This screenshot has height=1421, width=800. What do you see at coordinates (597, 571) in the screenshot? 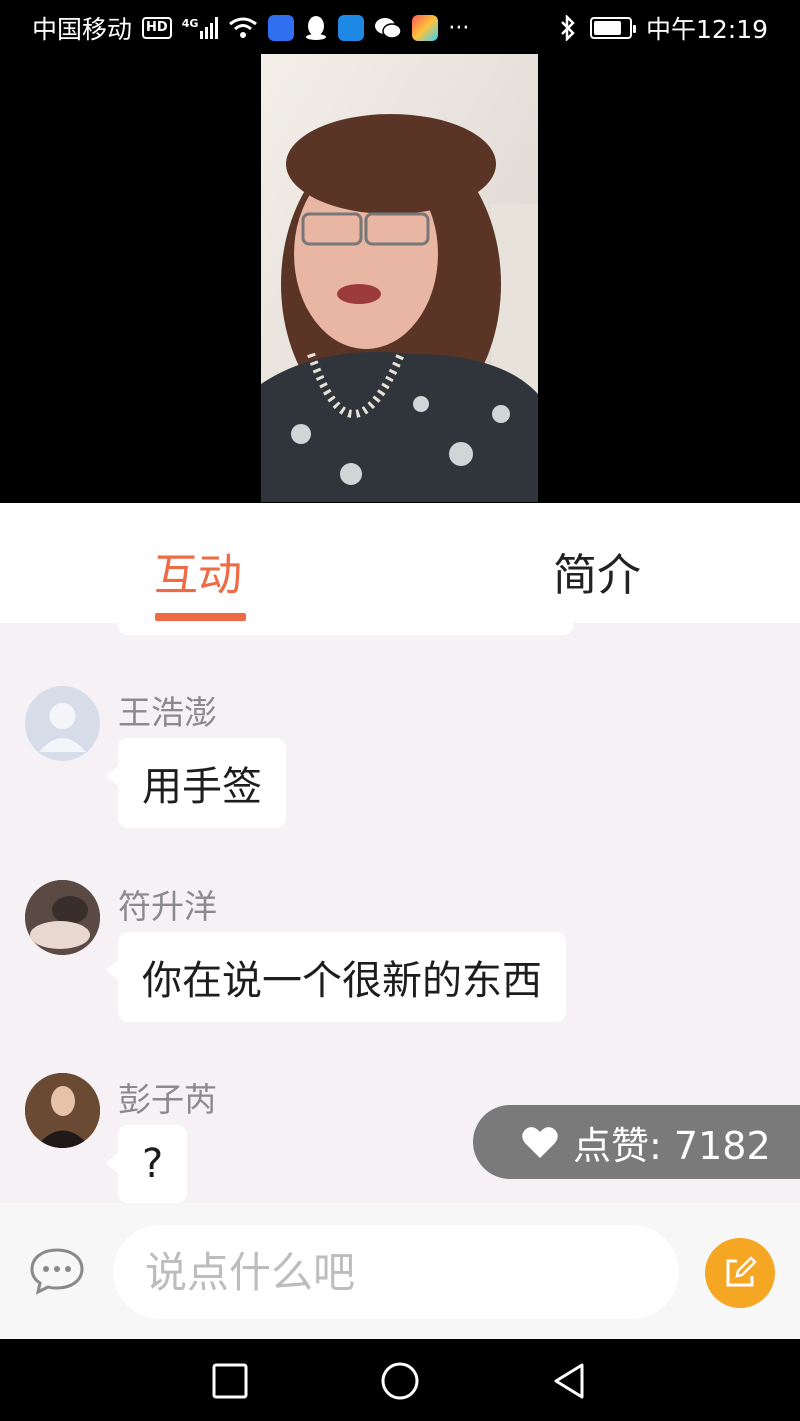
I see `tab-intro: 简介` at bounding box center [597, 571].